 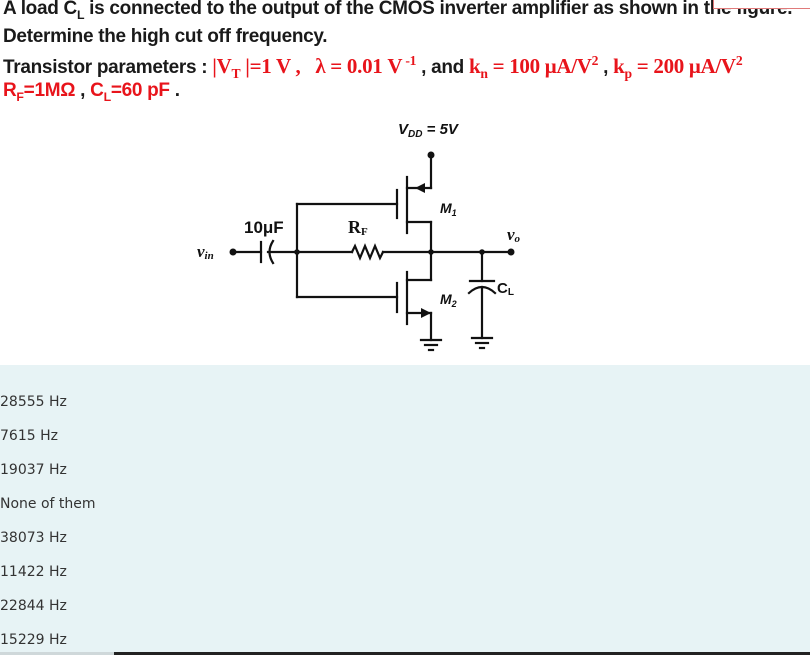 What do you see at coordinates (358, 227) in the screenshot?
I see `rf-label: RF` at bounding box center [358, 227].